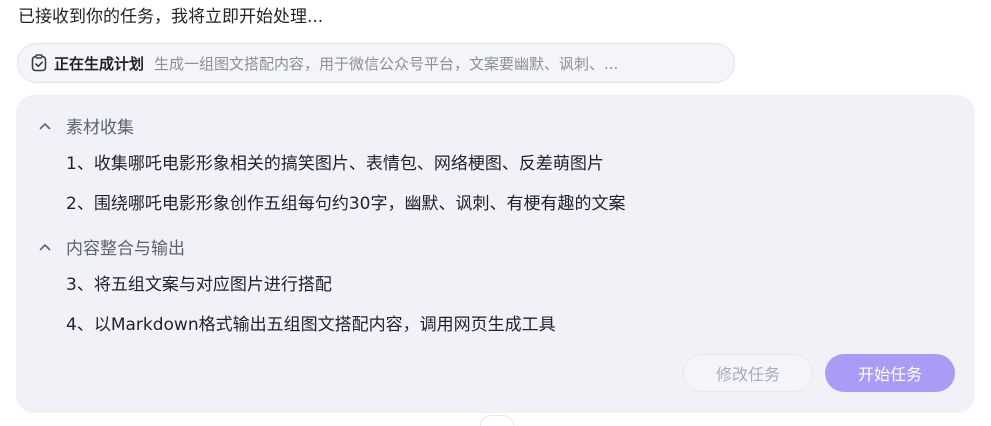 This screenshot has height=426, width=991. Describe the element at coordinates (335, 164) in the screenshot. I see `task-item: 1、收集哪吒电影形象相关的搞笑图片、表情包、网络梗图、反差萌图片` at that location.